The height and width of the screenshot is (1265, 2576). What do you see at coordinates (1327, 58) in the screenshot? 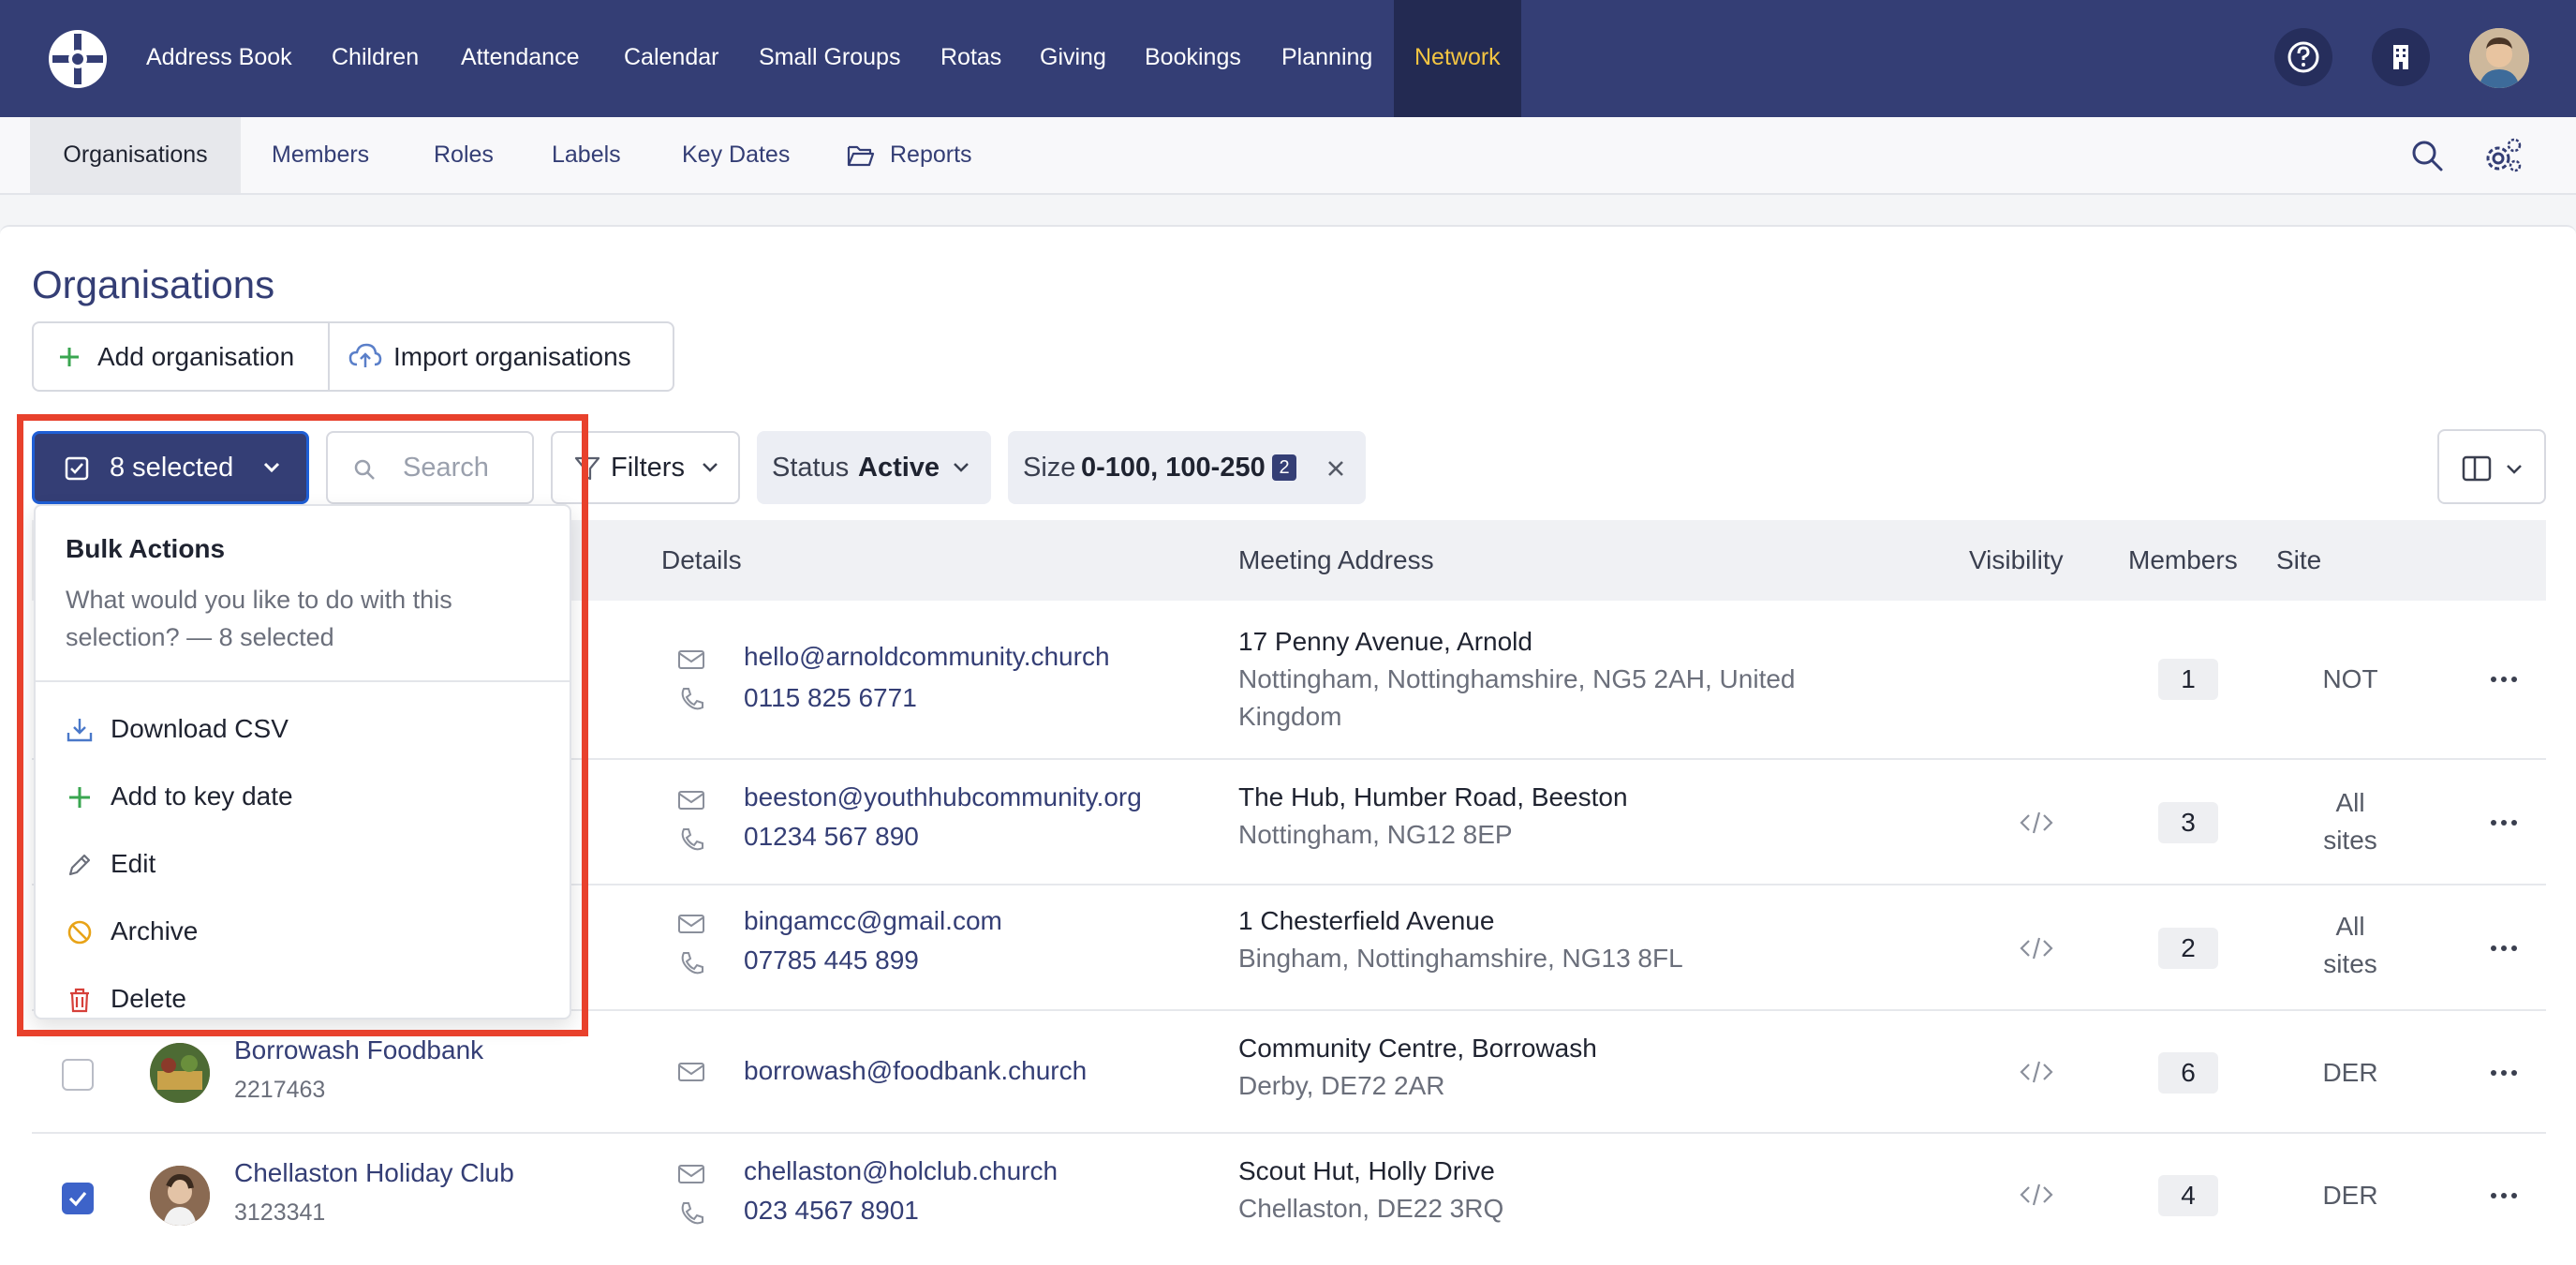
I see `nav-planning: Planning` at bounding box center [1327, 58].